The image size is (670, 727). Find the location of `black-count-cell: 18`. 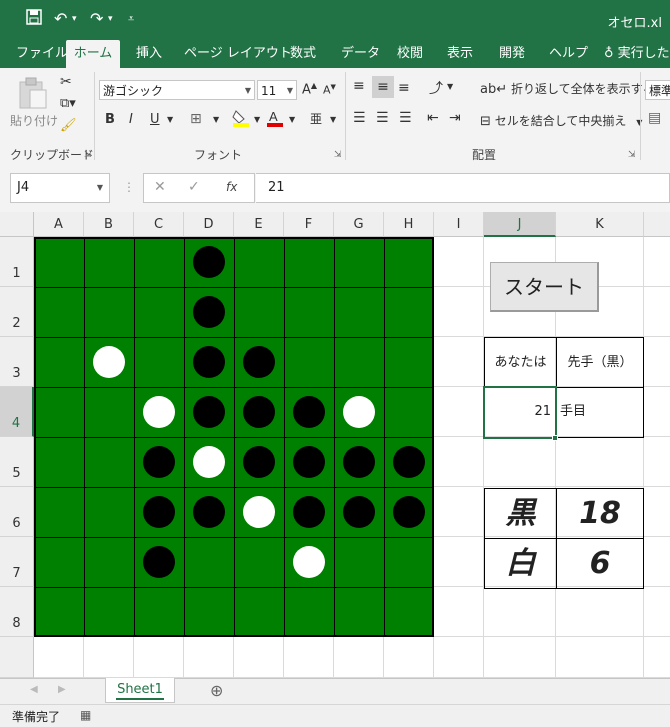

black-count-cell: 18 is located at coordinates (600, 513).